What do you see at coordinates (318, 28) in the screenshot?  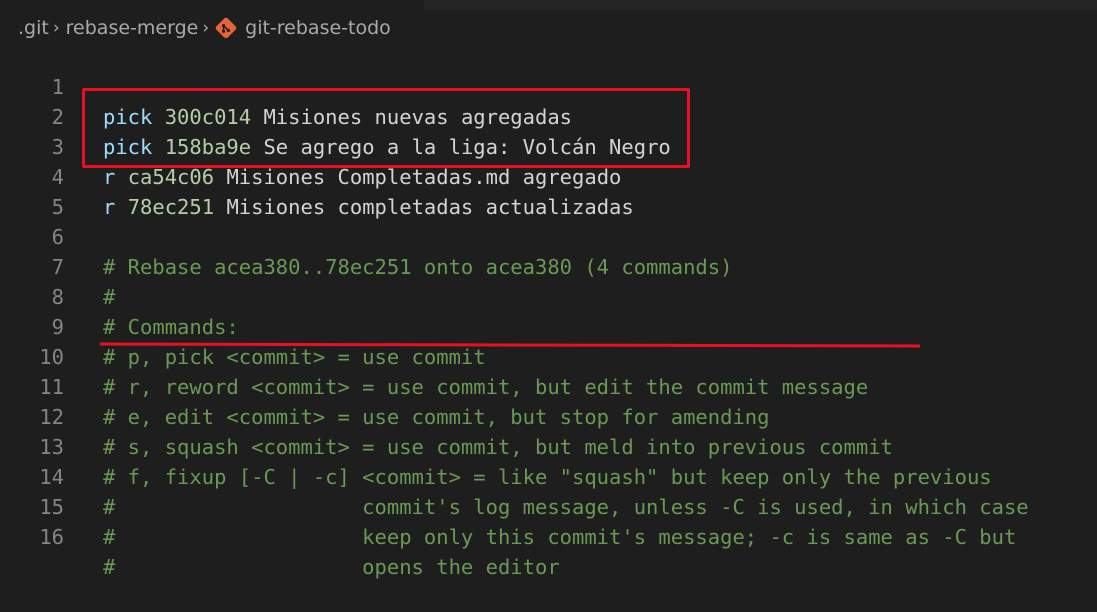 I see `breadcrumb-git-rebase-todo: git-rebase-todo` at bounding box center [318, 28].